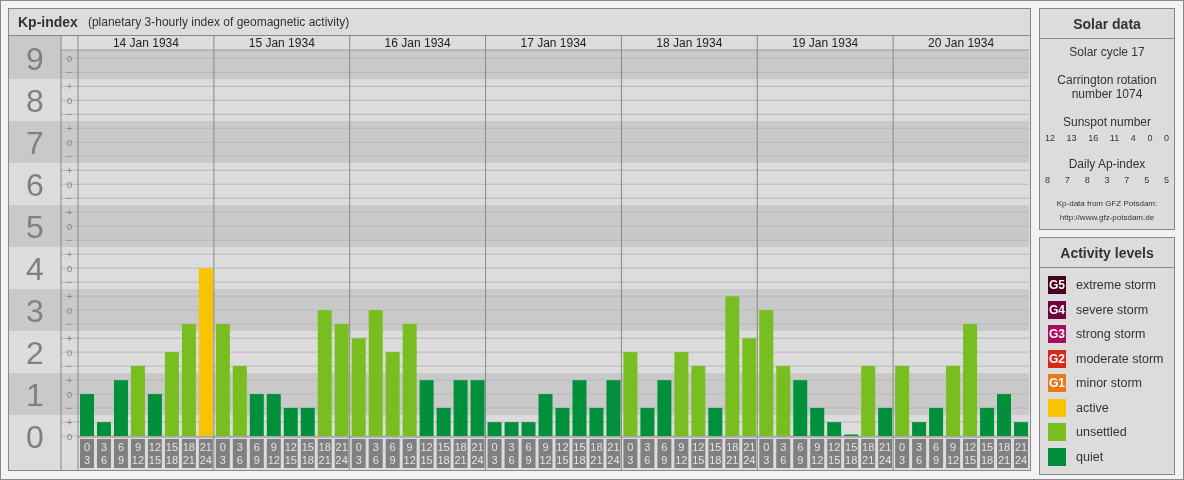  Describe the element at coordinates (1067, 180) in the screenshot. I see `ap-index-value: 7` at that location.